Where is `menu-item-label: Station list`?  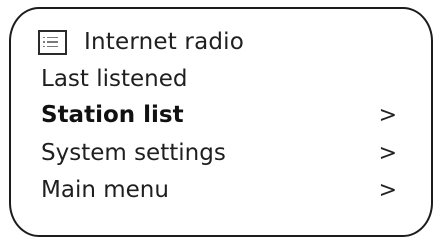
menu-item-label: Station list is located at coordinates (112, 115).